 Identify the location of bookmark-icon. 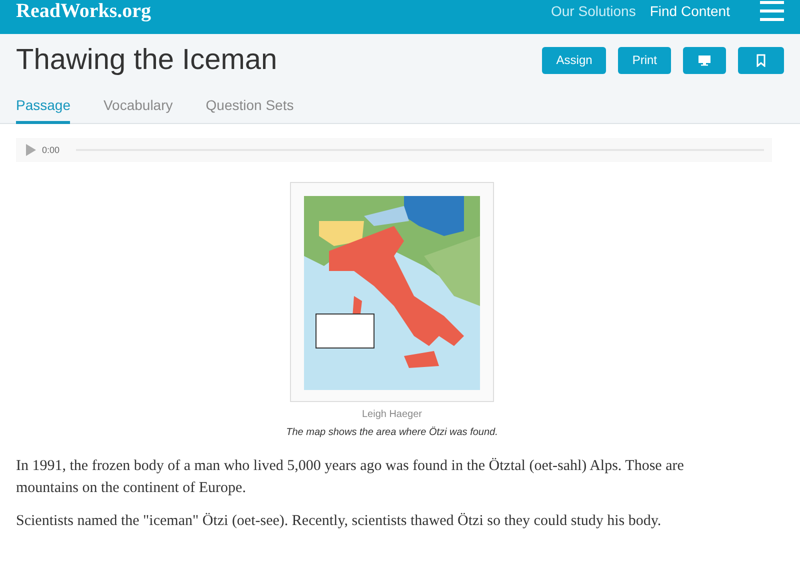
(761, 60).